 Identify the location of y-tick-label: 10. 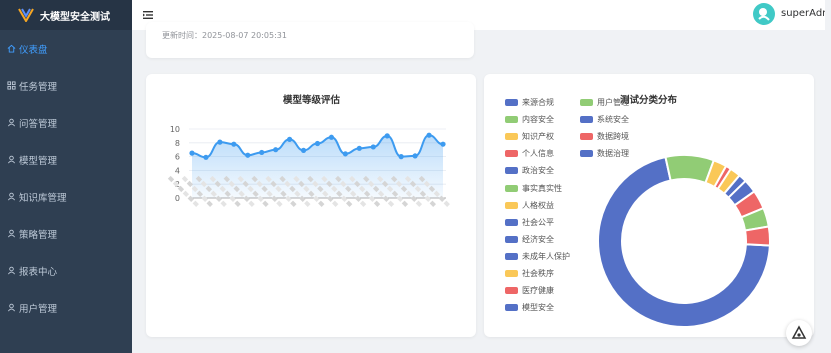
(175, 129).